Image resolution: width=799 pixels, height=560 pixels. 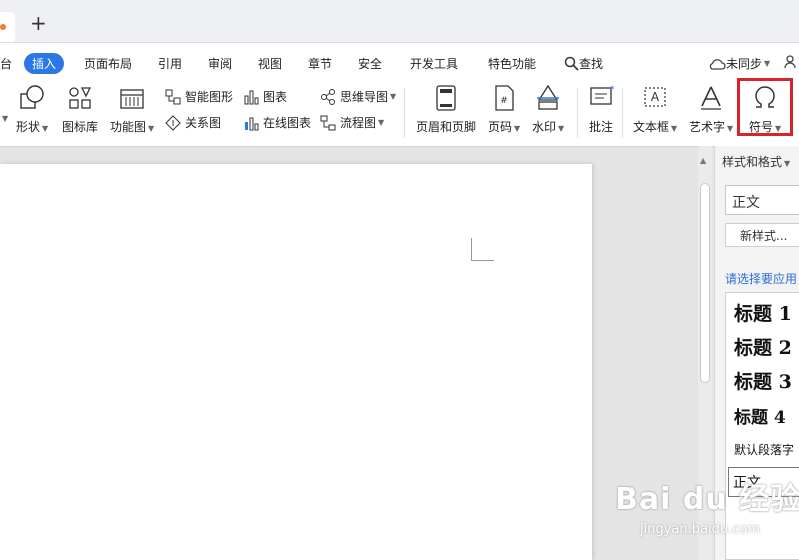 What do you see at coordinates (270, 63) in the screenshot?
I see `menu-view: 视图` at bounding box center [270, 63].